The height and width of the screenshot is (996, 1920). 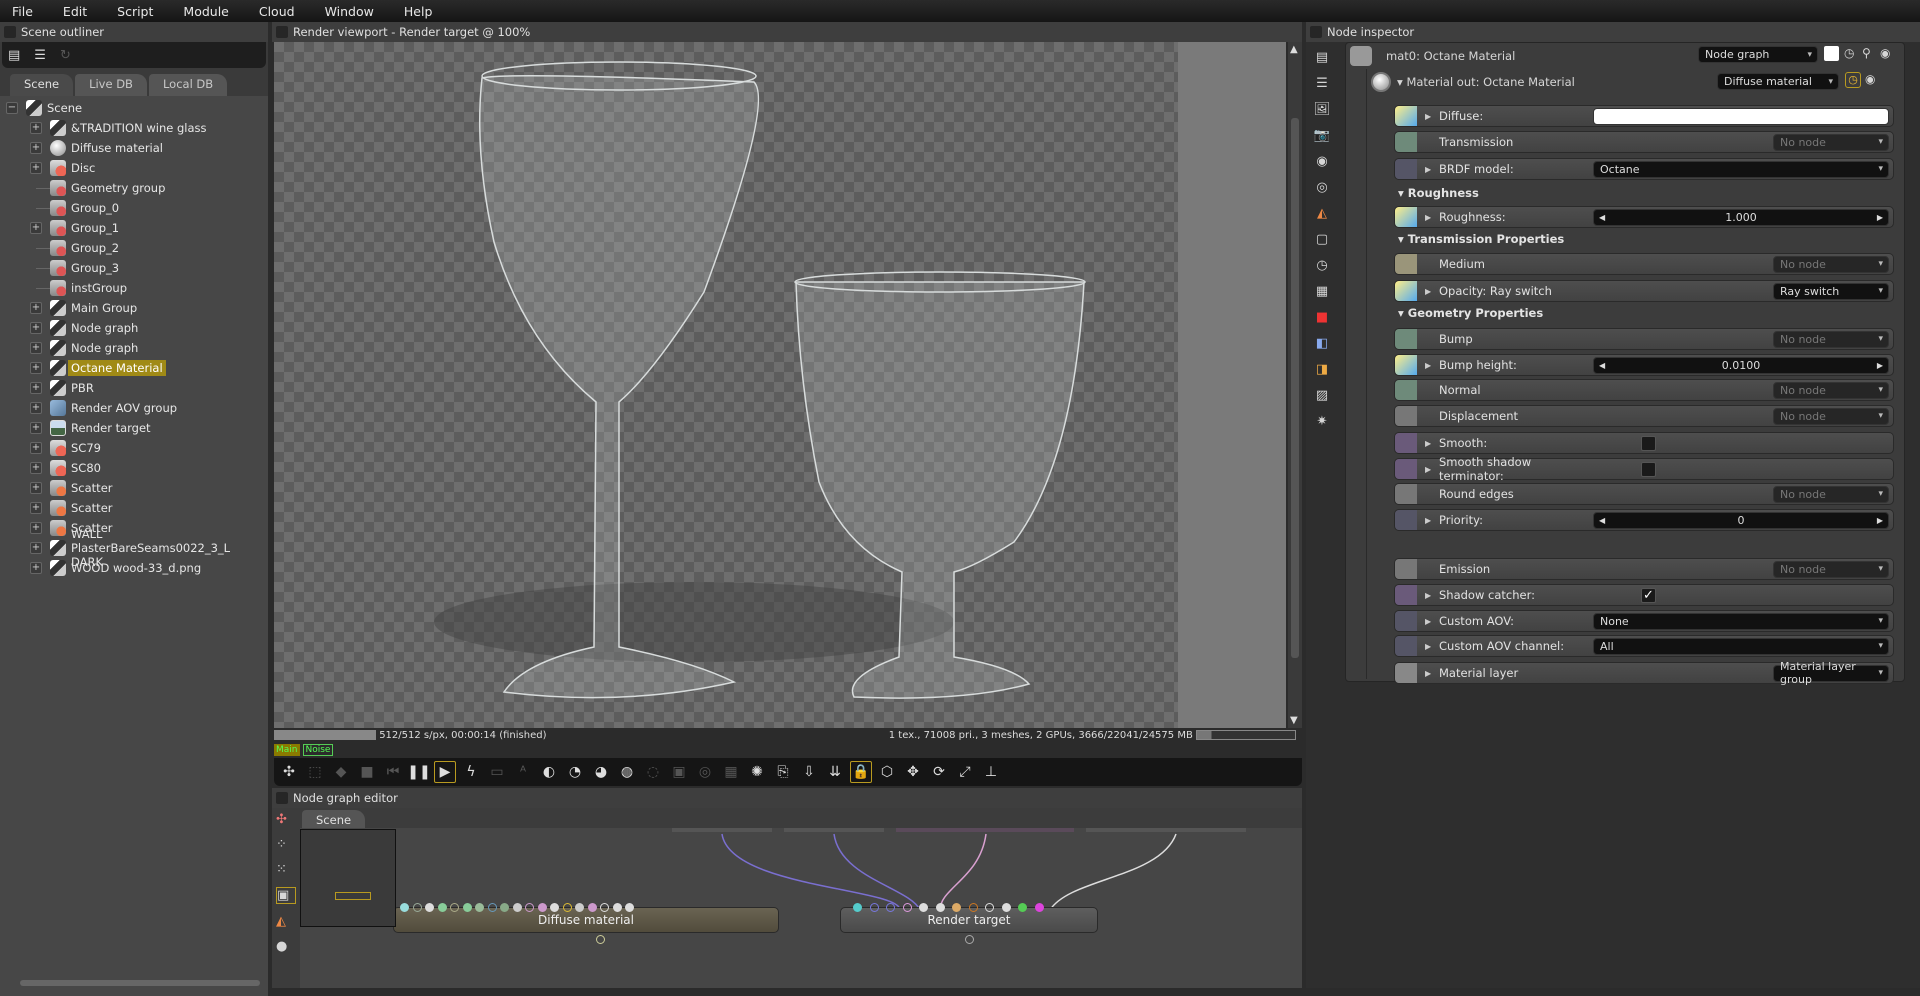 I want to click on load-icon: ⎘, so click(x=783, y=772).